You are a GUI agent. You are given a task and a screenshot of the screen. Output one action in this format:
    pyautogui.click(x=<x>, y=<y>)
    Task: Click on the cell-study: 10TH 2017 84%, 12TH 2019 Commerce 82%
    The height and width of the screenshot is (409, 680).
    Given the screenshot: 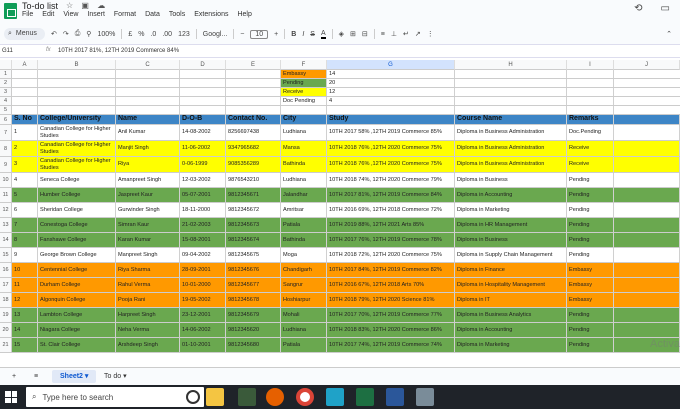 What is the action you would take?
    pyautogui.click(x=391, y=270)
    